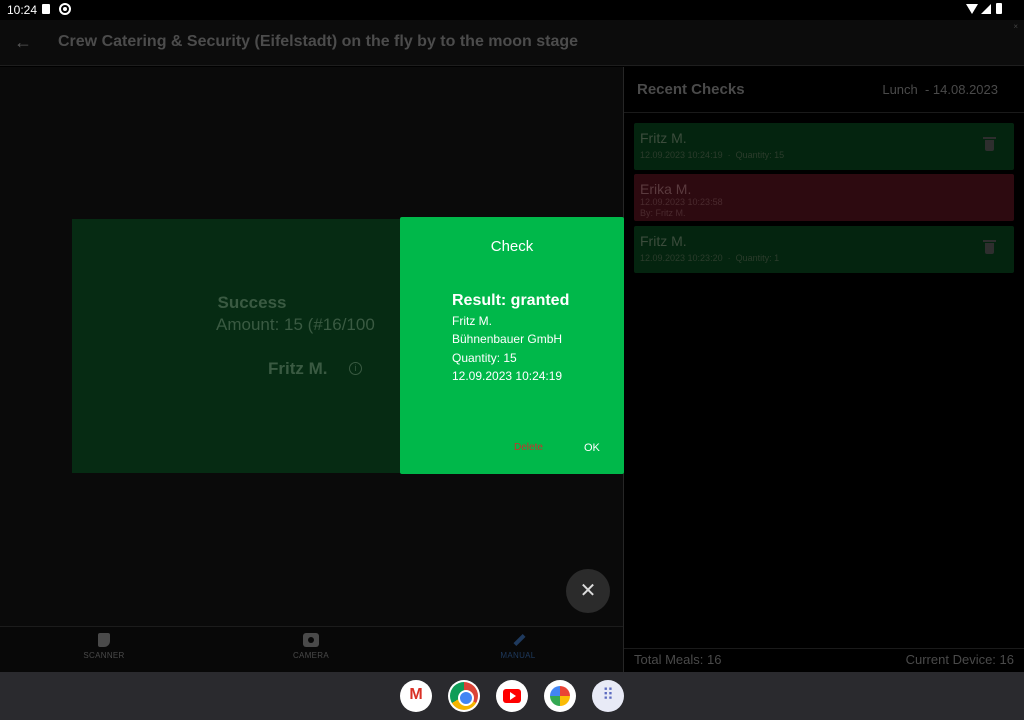 The image size is (1024, 720). What do you see at coordinates (464, 696) in the screenshot?
I see `chrome-icon` at bounding box center [464, 696].